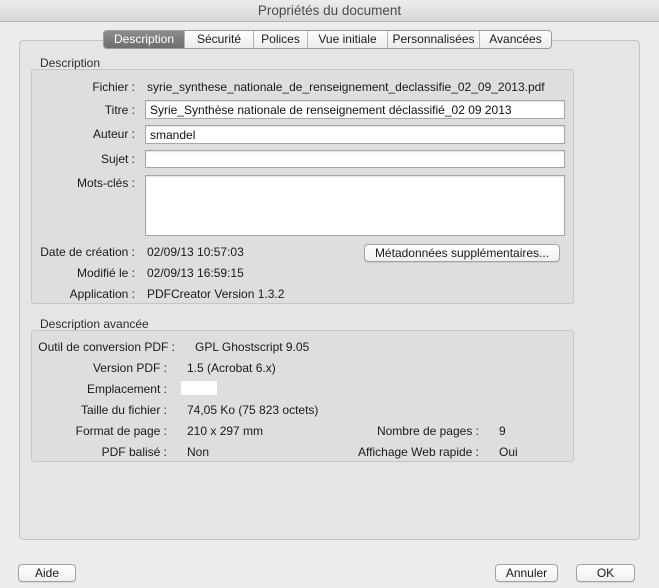  I want to click on filesize-label: Taille du fichier :, so click(123, 410).